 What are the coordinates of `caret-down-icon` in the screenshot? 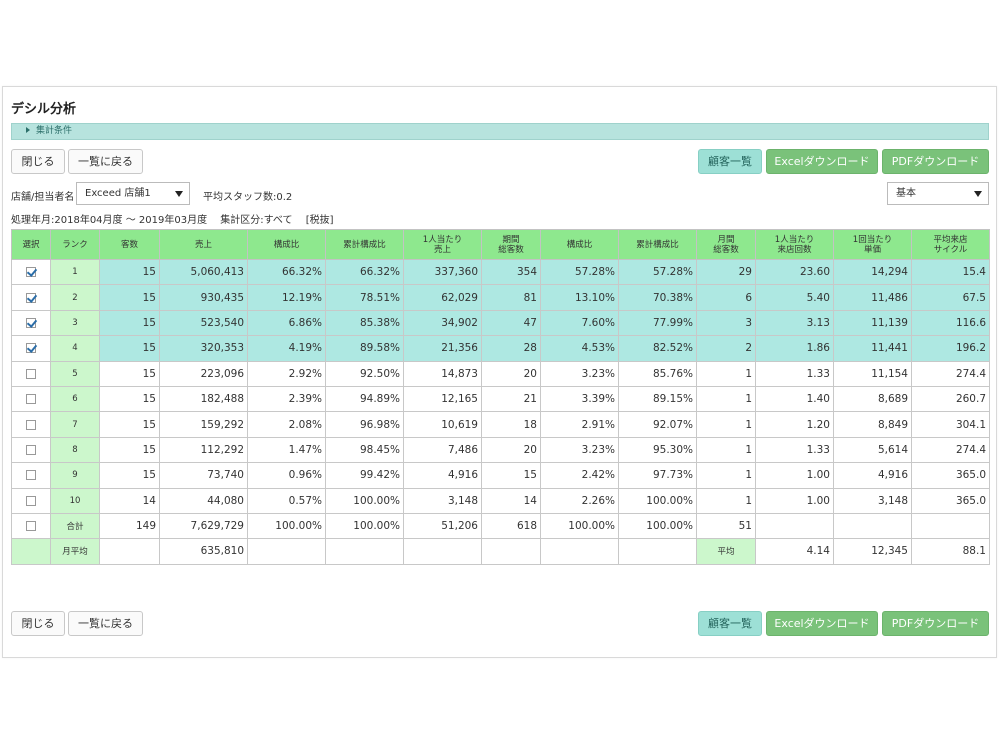 It's located at (179, 194).